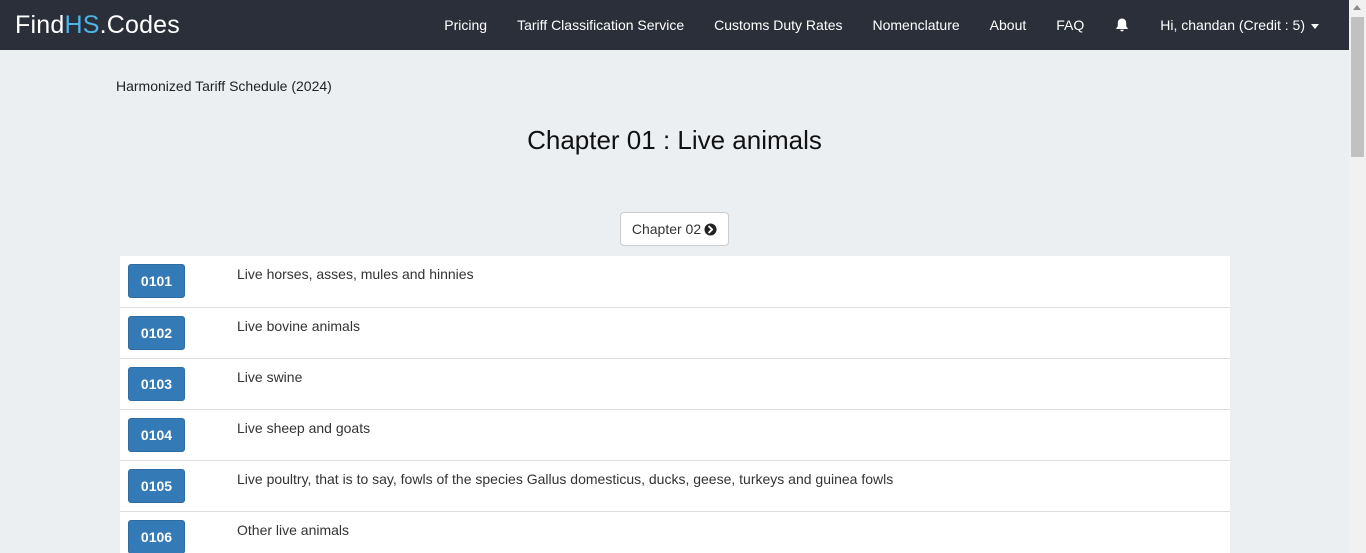 This screenshot has height=553, width=1366. What do you see at coordinates (675, 383) in the screenshot?
I see `table-row: 0103 Live swine` at bounding box center [675, 383].